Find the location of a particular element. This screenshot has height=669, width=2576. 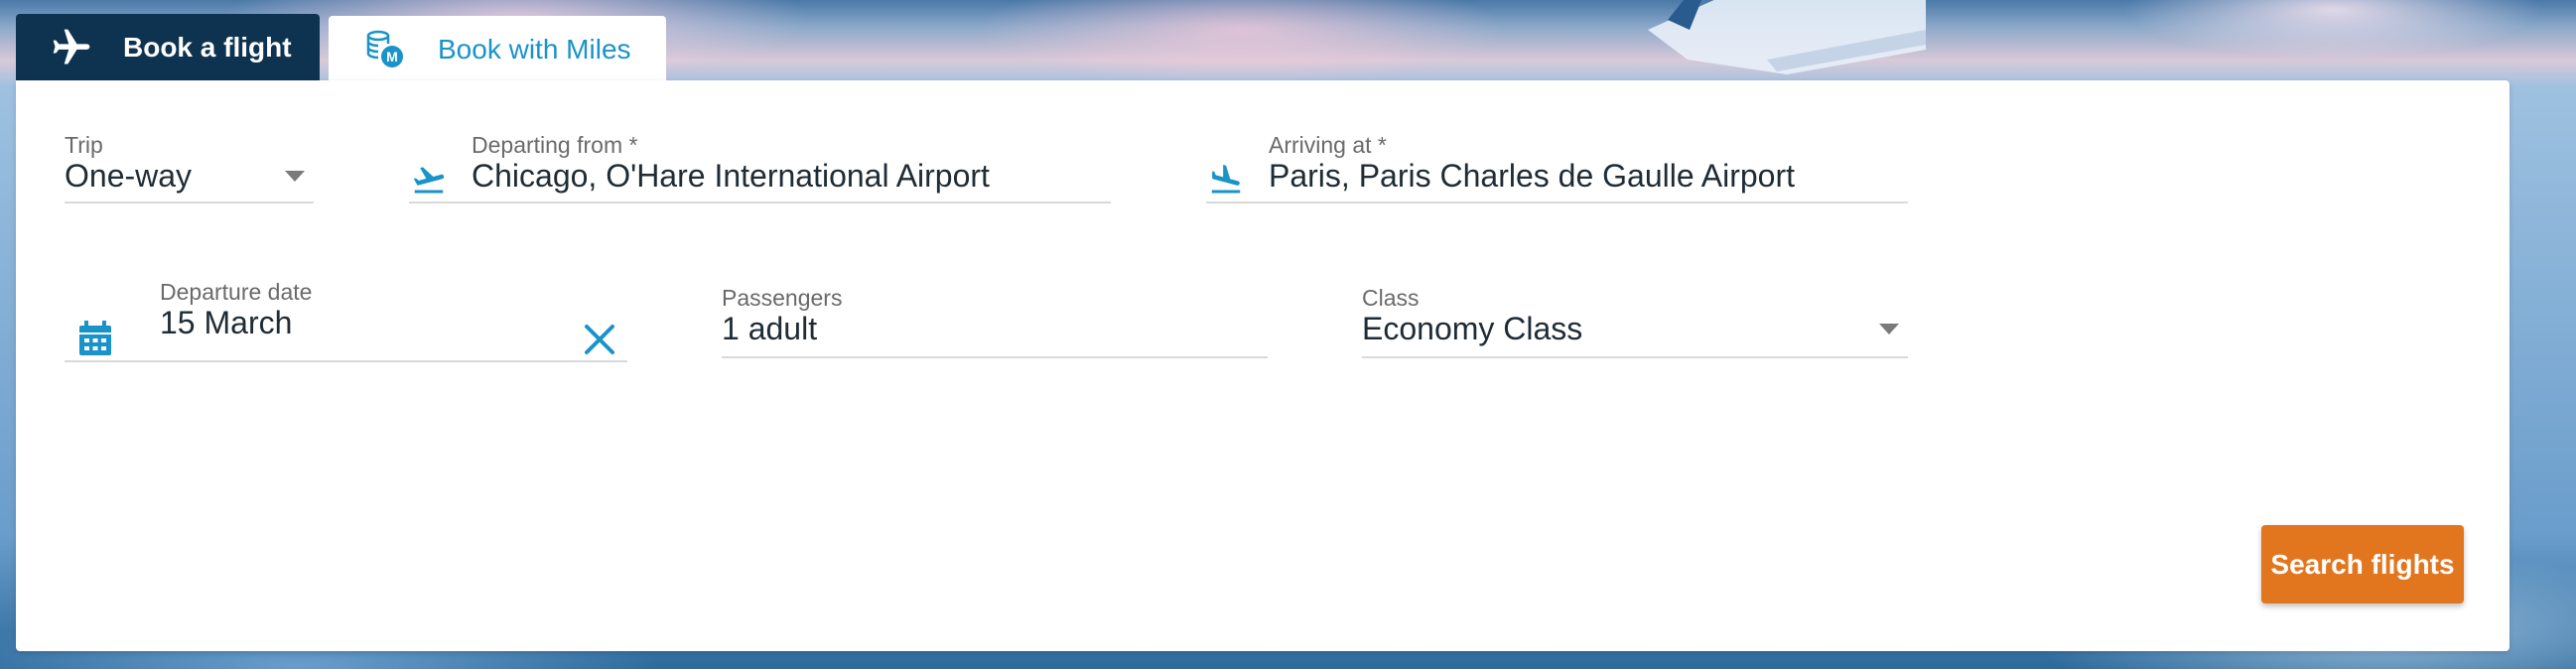

tab-label: Book with Miles is located at coordinates (534, 49).